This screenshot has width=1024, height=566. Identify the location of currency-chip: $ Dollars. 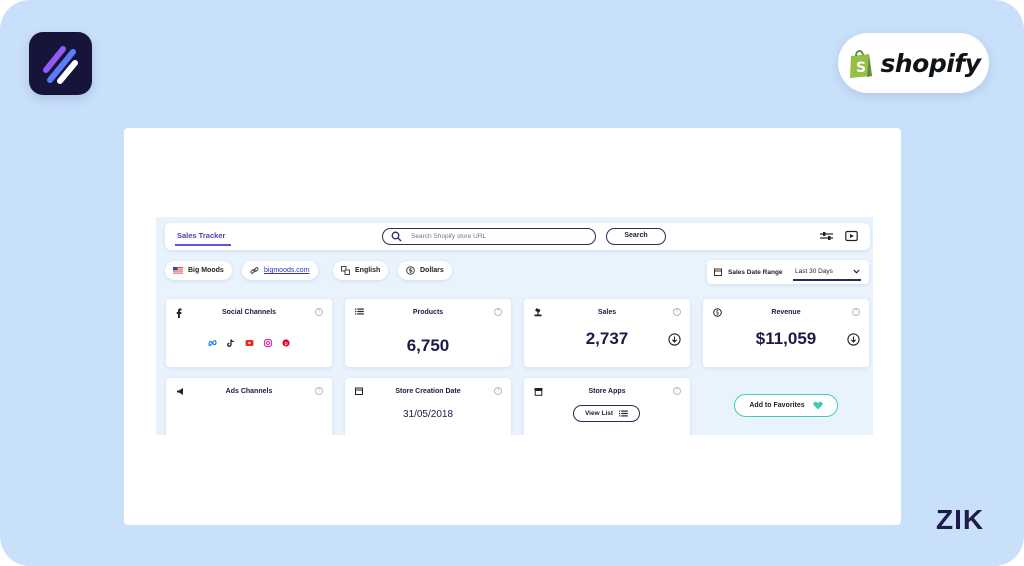
(425, 270).